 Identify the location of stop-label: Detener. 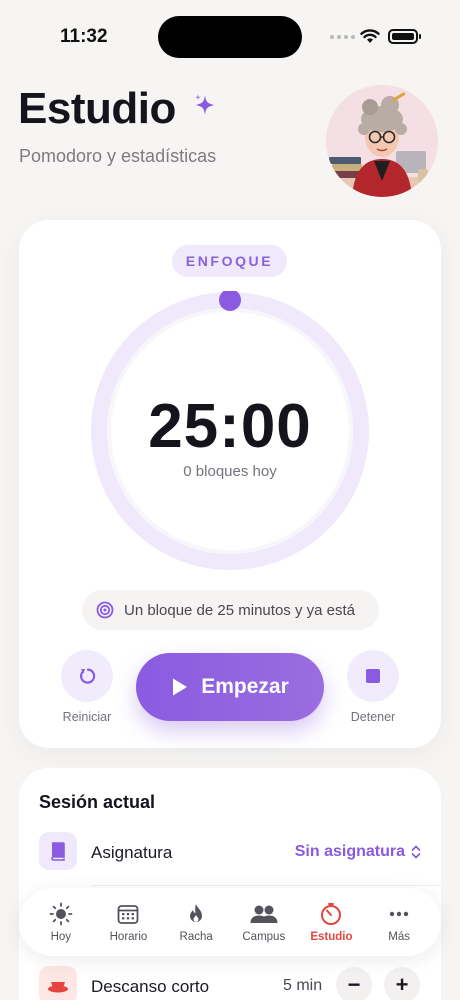
(373, 717).